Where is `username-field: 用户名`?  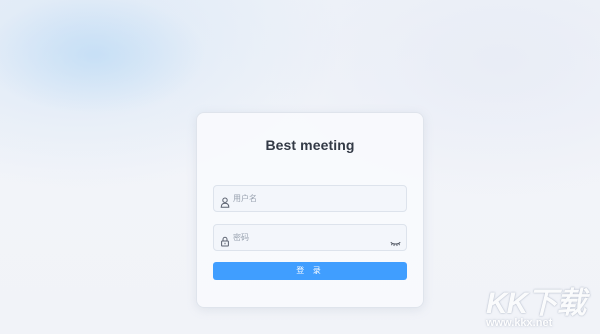
username-field: 用户名 is located at coordinates (310, 198).